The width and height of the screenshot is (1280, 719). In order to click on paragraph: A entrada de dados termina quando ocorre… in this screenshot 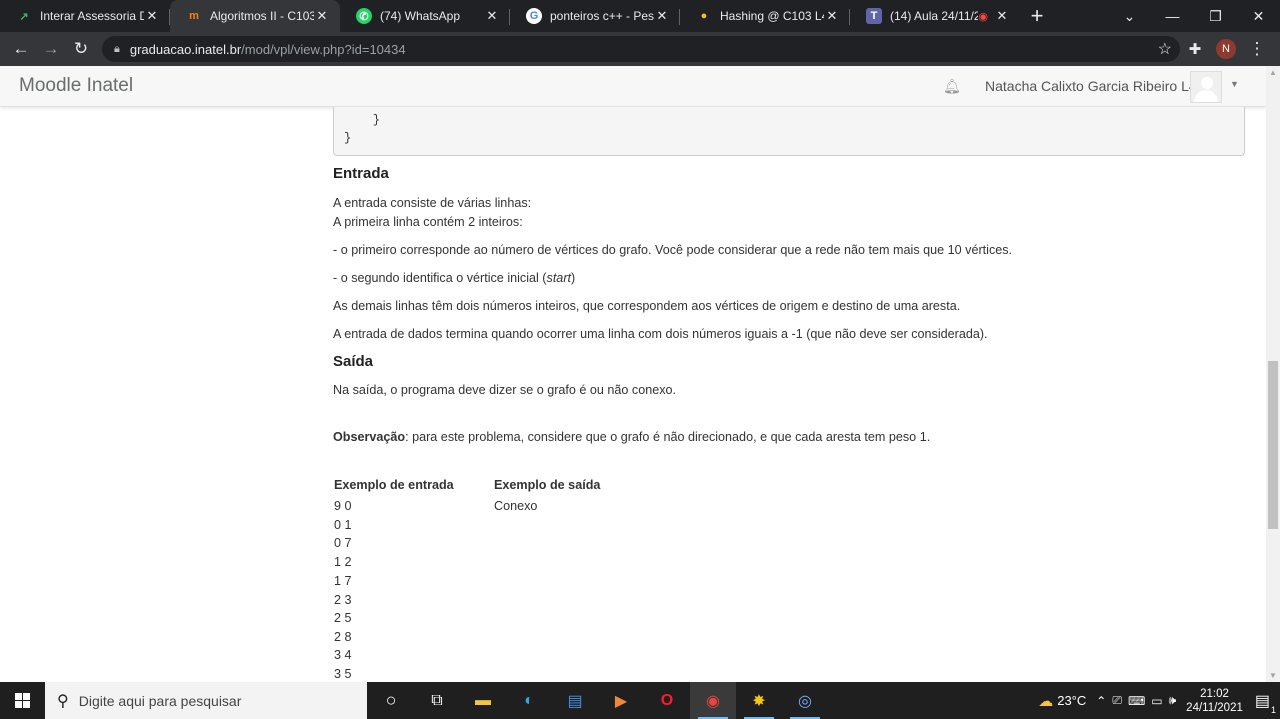, I will do `click(660, 334)`.